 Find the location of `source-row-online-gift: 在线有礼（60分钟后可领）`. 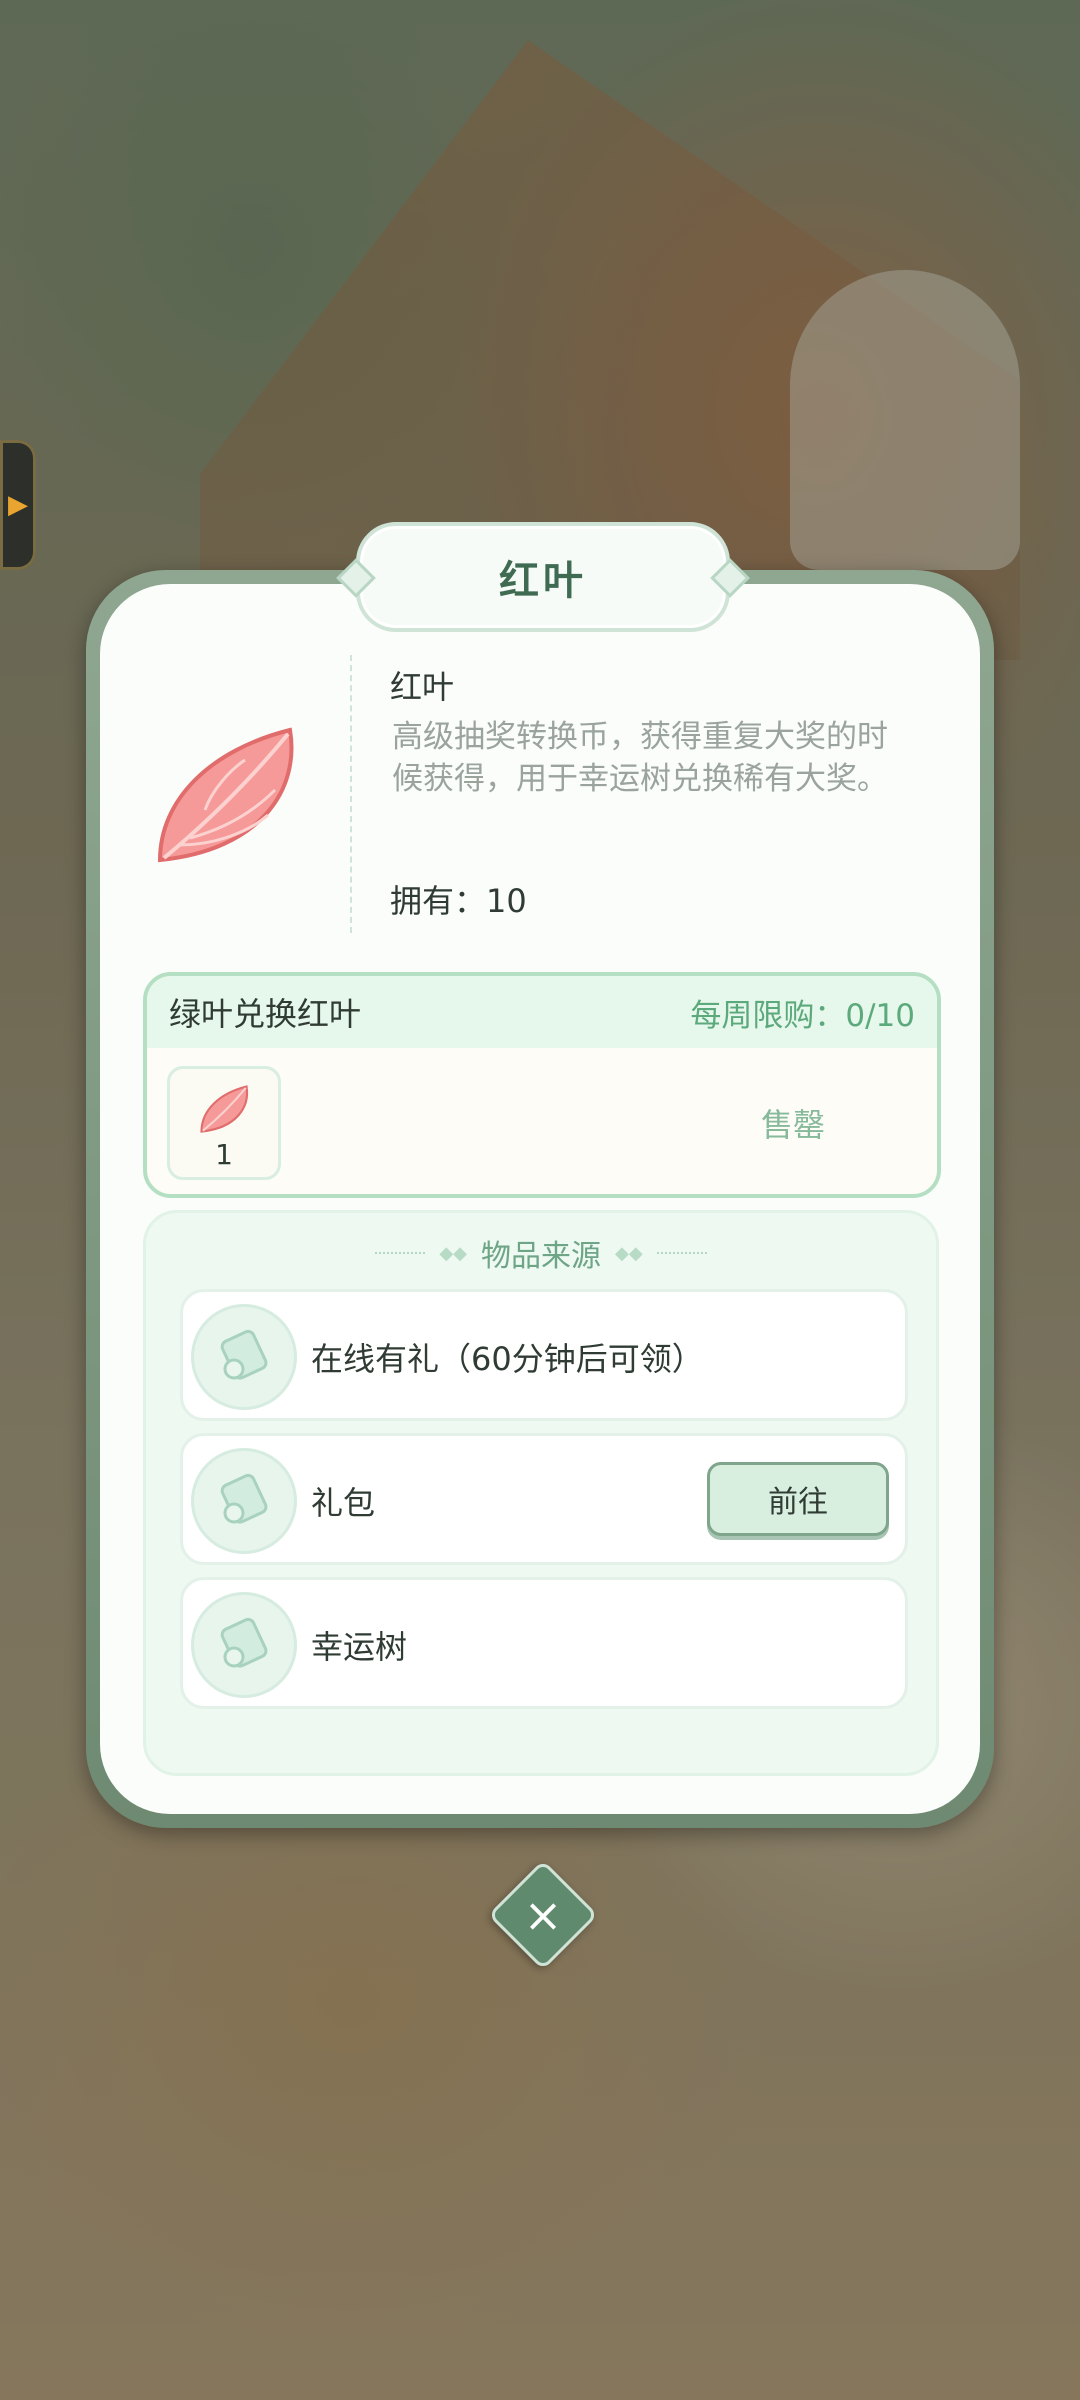

source-row-online-gift: 在线有礼（60分钟后可领） is located at coordinates (544, 1355).